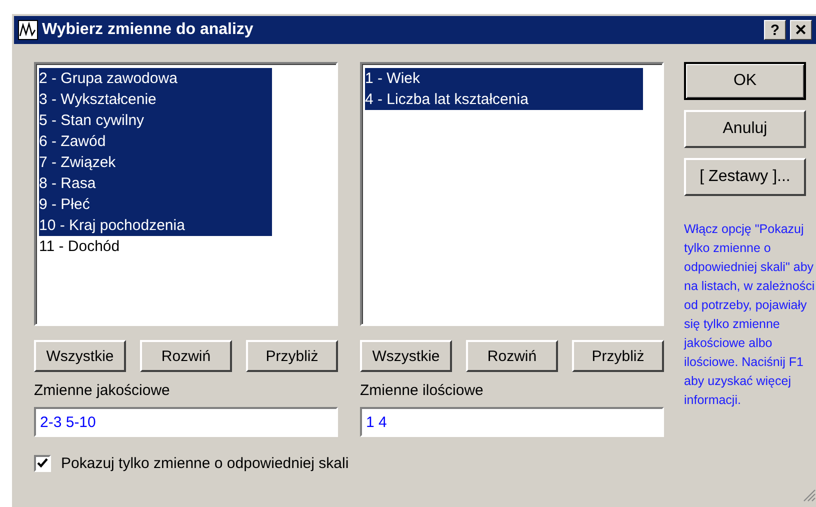 The image size is (816, 507). What do you see at coordinates (750, 315) in the screenshot?
I see `help-text: Włącz opcję "Pokazuj tylko zmienne o odpowiedniej skali" aby na listach, w zależności od potrzeby, pojawiały się tylko zmienne jakościowe albo ilościowe. Naciśnij F1 aby uzyskać więcej informacji.` at bounding box center [750, 315].